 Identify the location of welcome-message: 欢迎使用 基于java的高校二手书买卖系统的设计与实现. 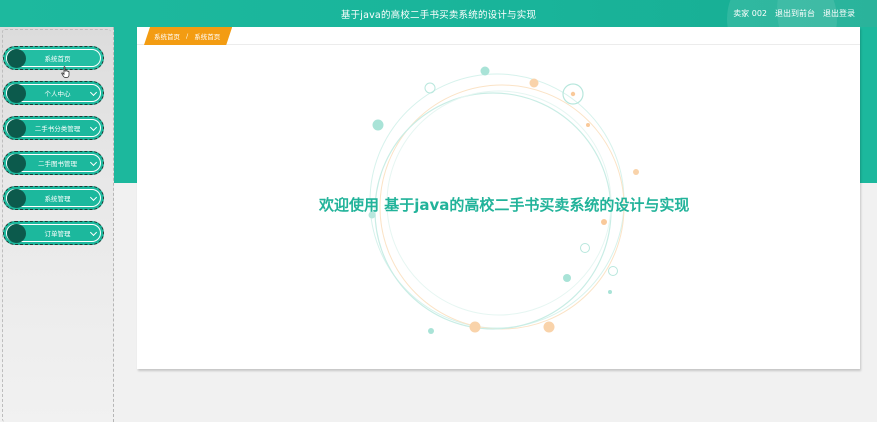
(504, 205).